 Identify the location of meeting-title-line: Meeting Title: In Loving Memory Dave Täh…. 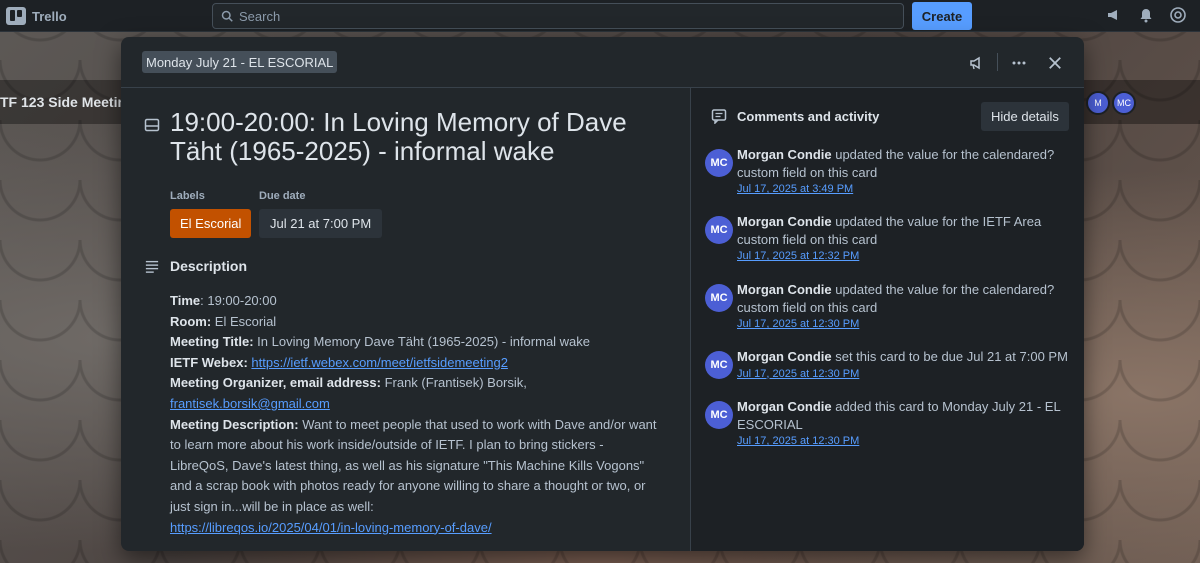
(415, 342).